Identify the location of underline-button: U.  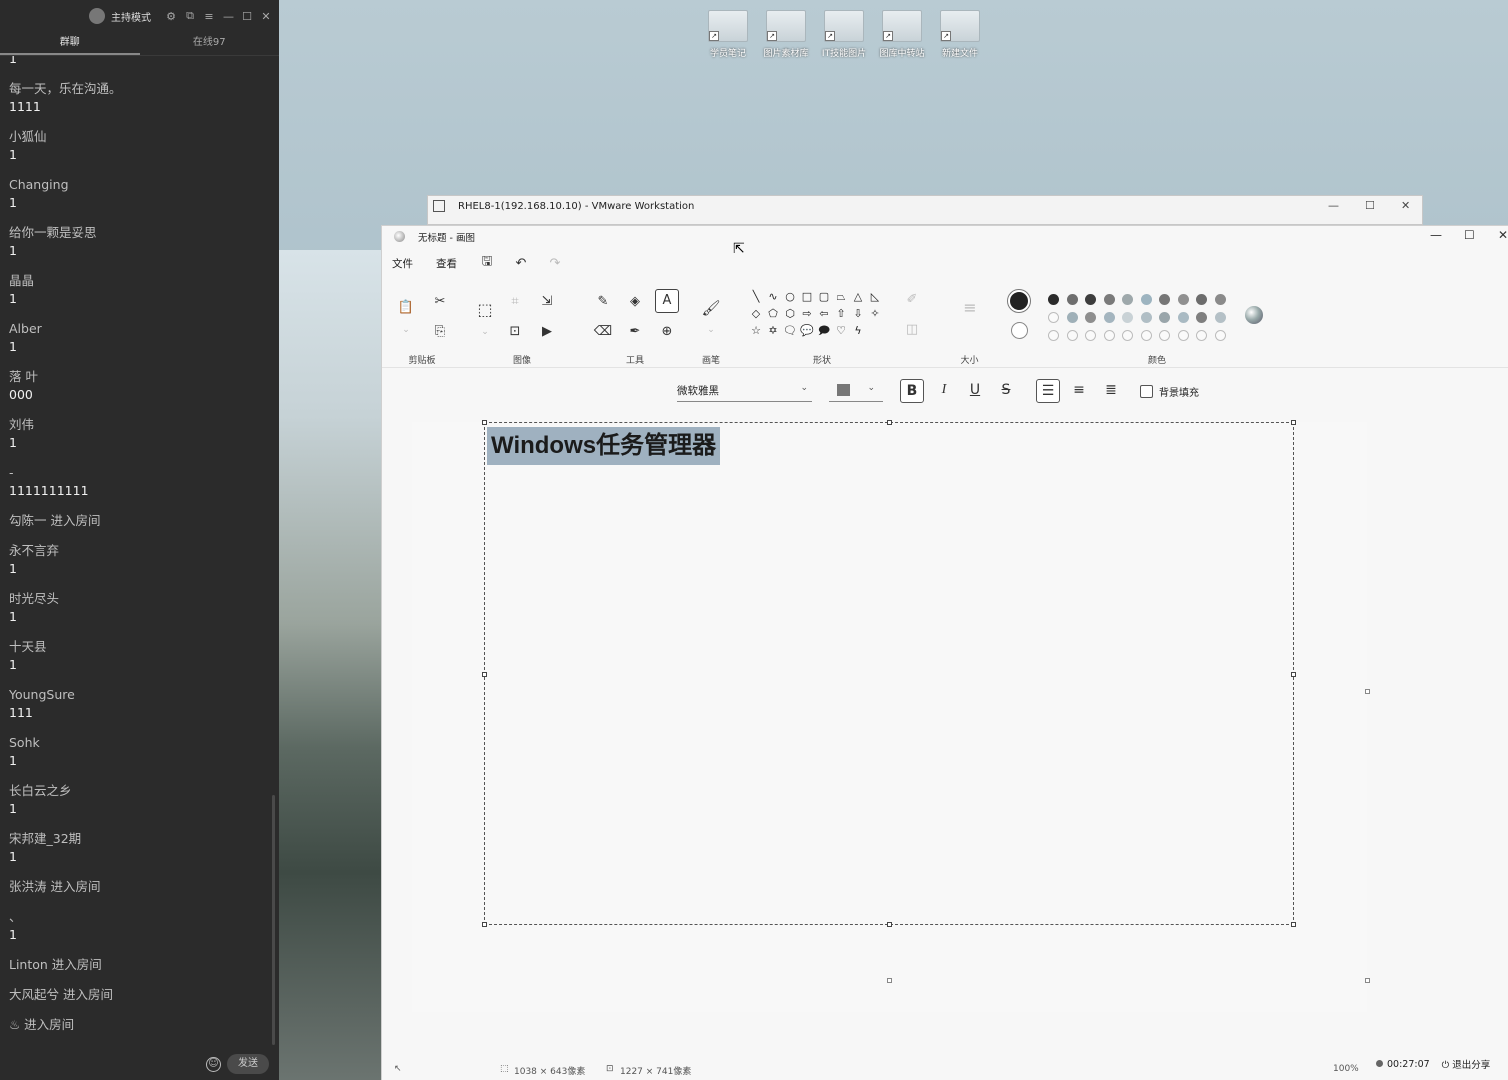
(975, 391).